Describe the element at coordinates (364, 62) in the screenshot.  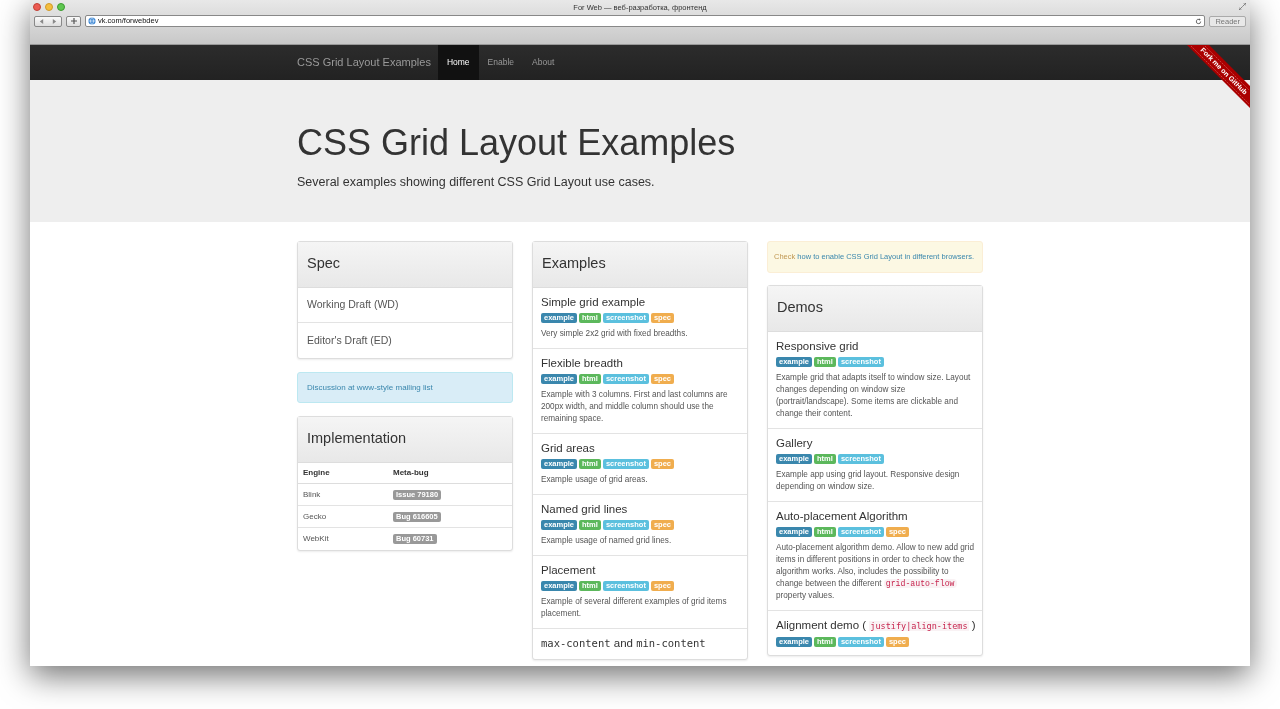
I see `navbar-brand: CSS Grid Layout Examples` at that location.